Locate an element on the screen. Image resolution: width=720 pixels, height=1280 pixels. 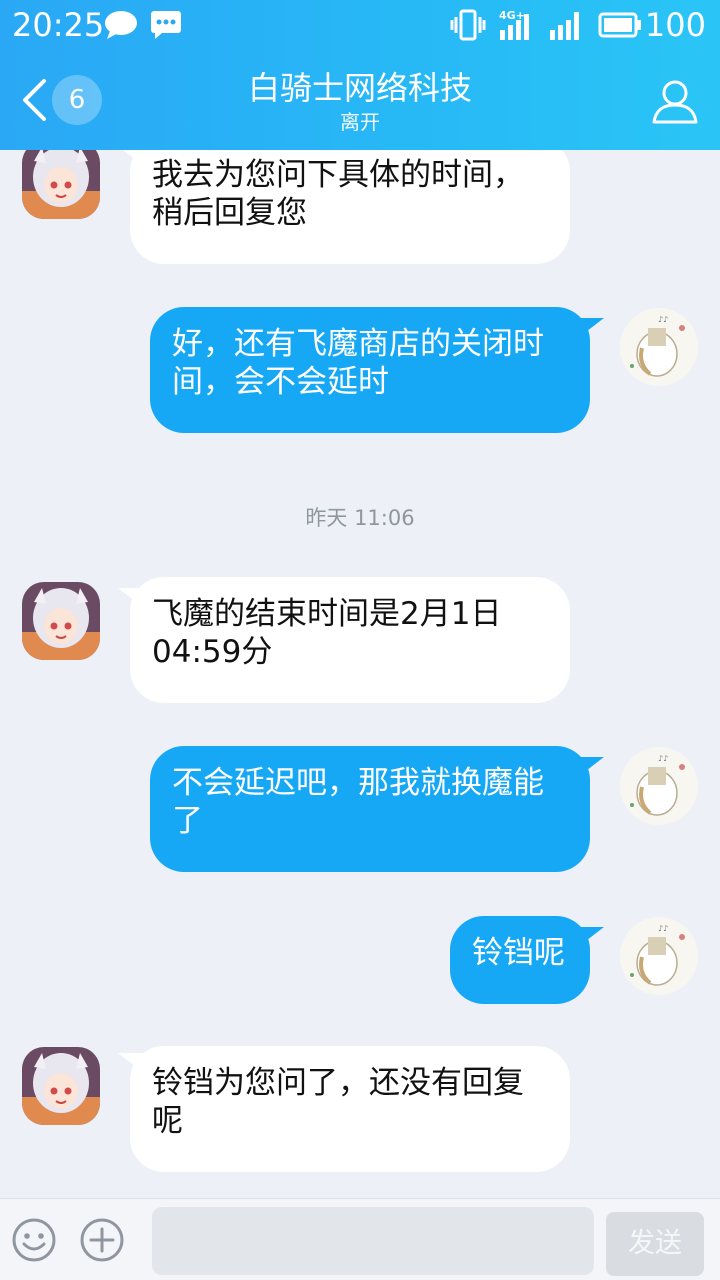
nav-bar: 6 白骑士网络科技 离开 is located at coordinates (360, 100).